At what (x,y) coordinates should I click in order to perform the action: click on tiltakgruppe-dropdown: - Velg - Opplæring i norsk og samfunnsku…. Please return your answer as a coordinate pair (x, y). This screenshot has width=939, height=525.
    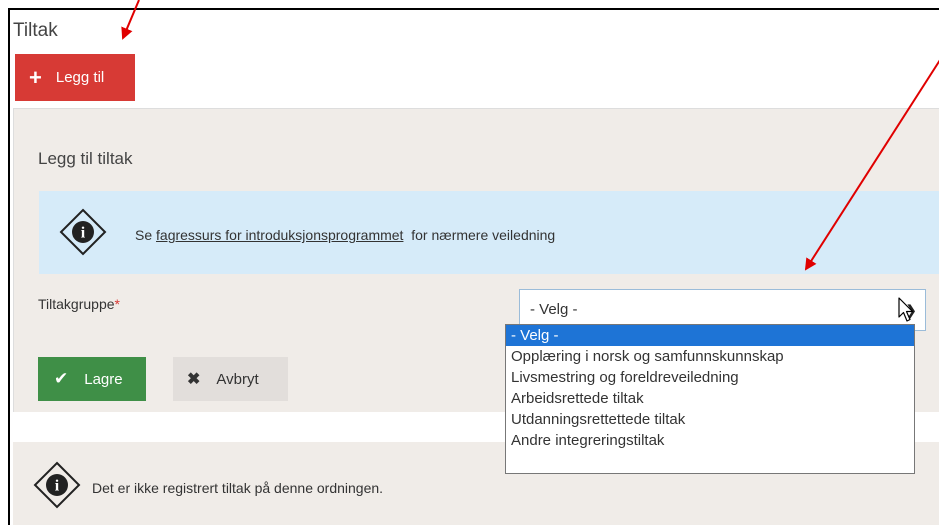
    Looking at the image, I should click on (710, 399).